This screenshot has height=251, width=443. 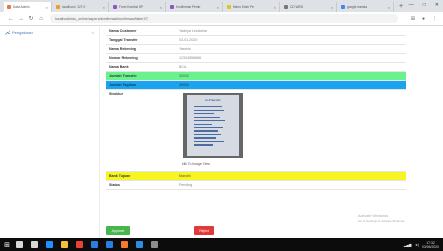 I want to click on vscode-icon, so click(x=139, y=244).